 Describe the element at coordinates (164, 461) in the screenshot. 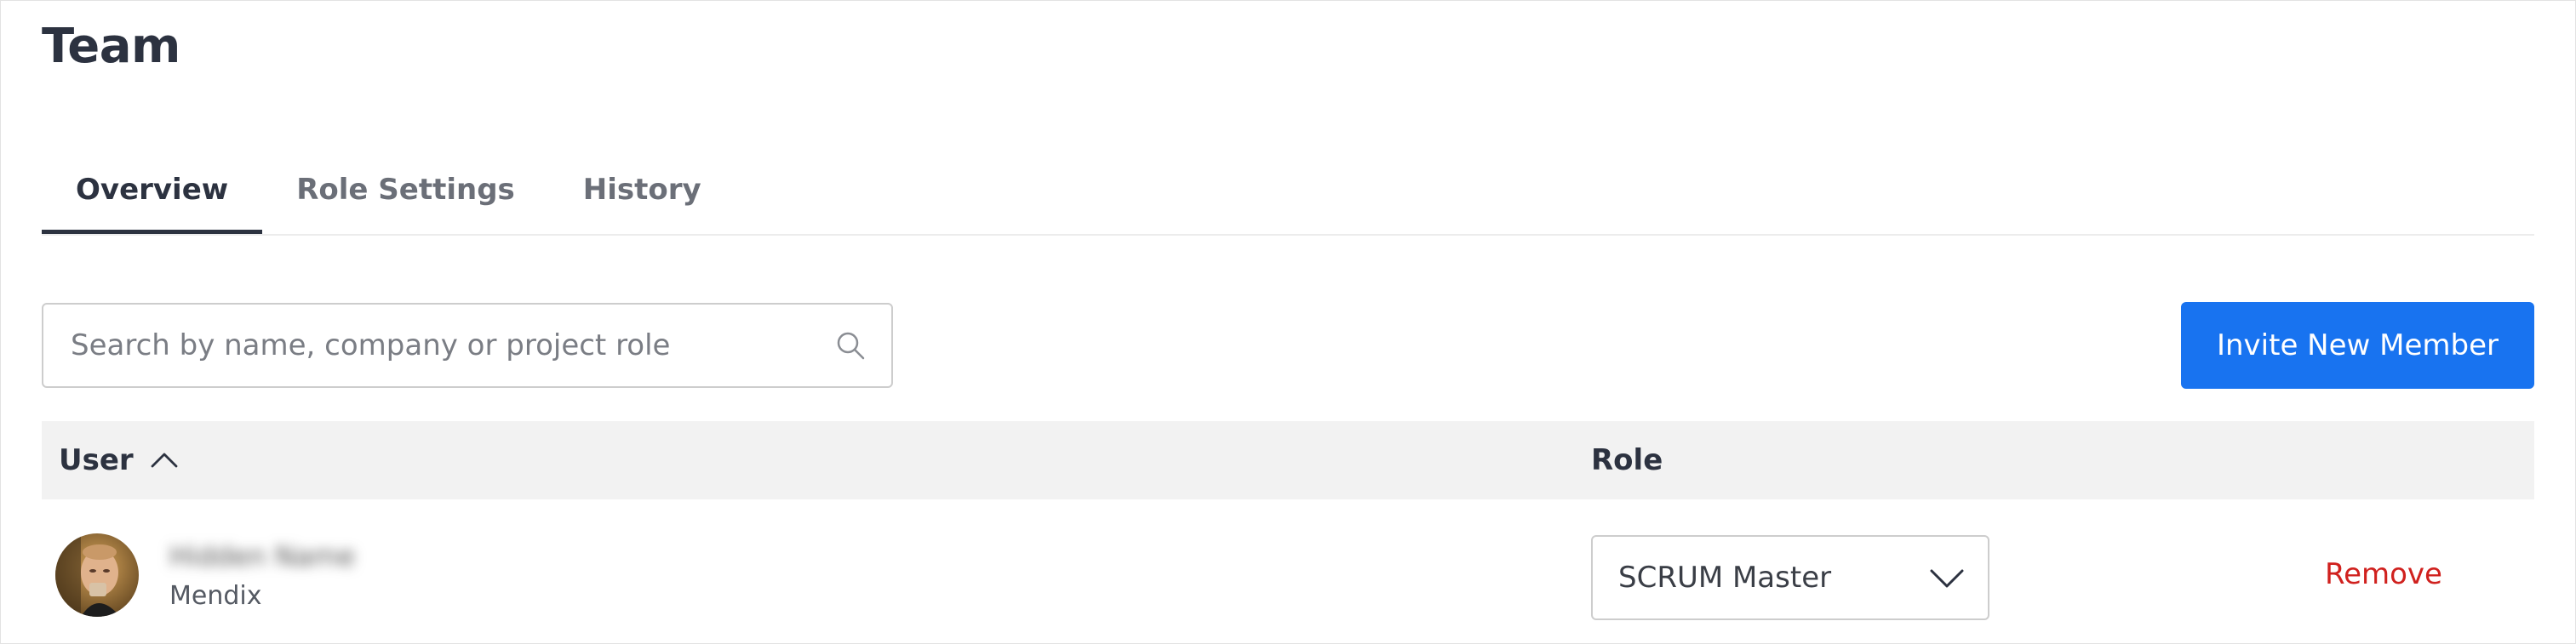

I see `chevron-up-icon` at that location.